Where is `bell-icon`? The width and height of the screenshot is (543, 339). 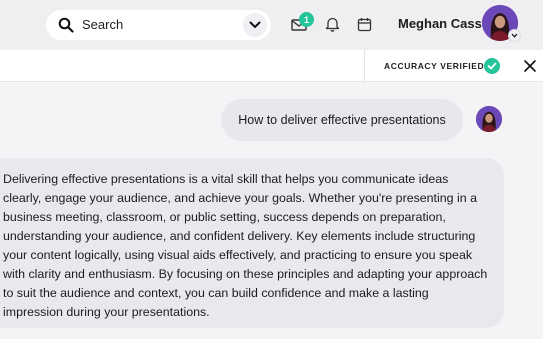
bell-icon is located at coordinates (332, 24).